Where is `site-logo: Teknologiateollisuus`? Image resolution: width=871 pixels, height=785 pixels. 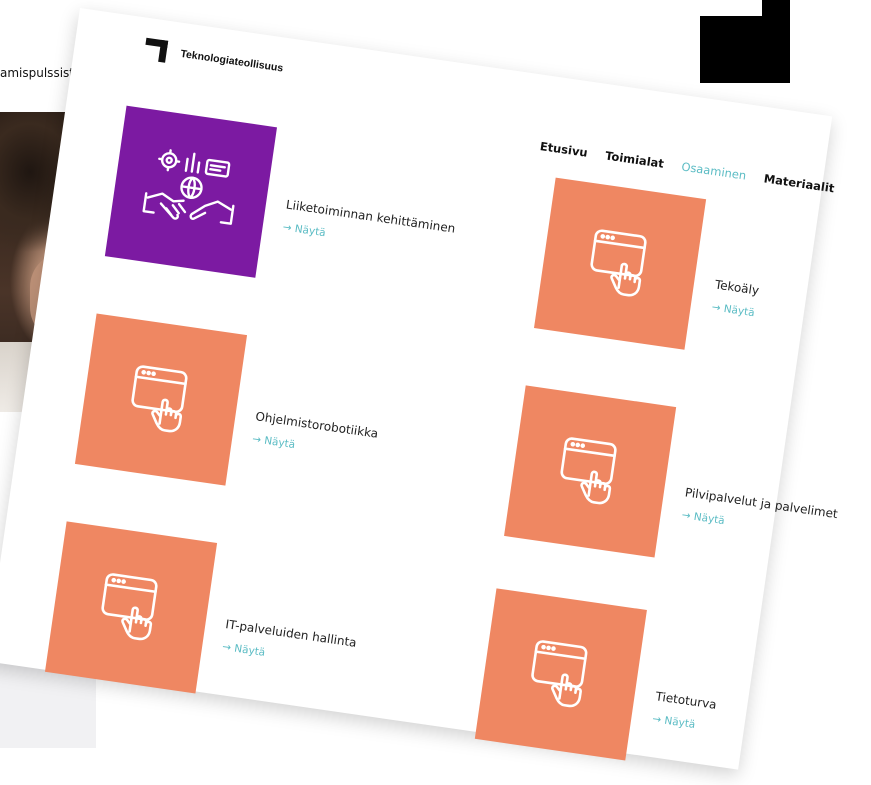 site-logo: Teknologiateollisuus is located at coordinates (214, 59).